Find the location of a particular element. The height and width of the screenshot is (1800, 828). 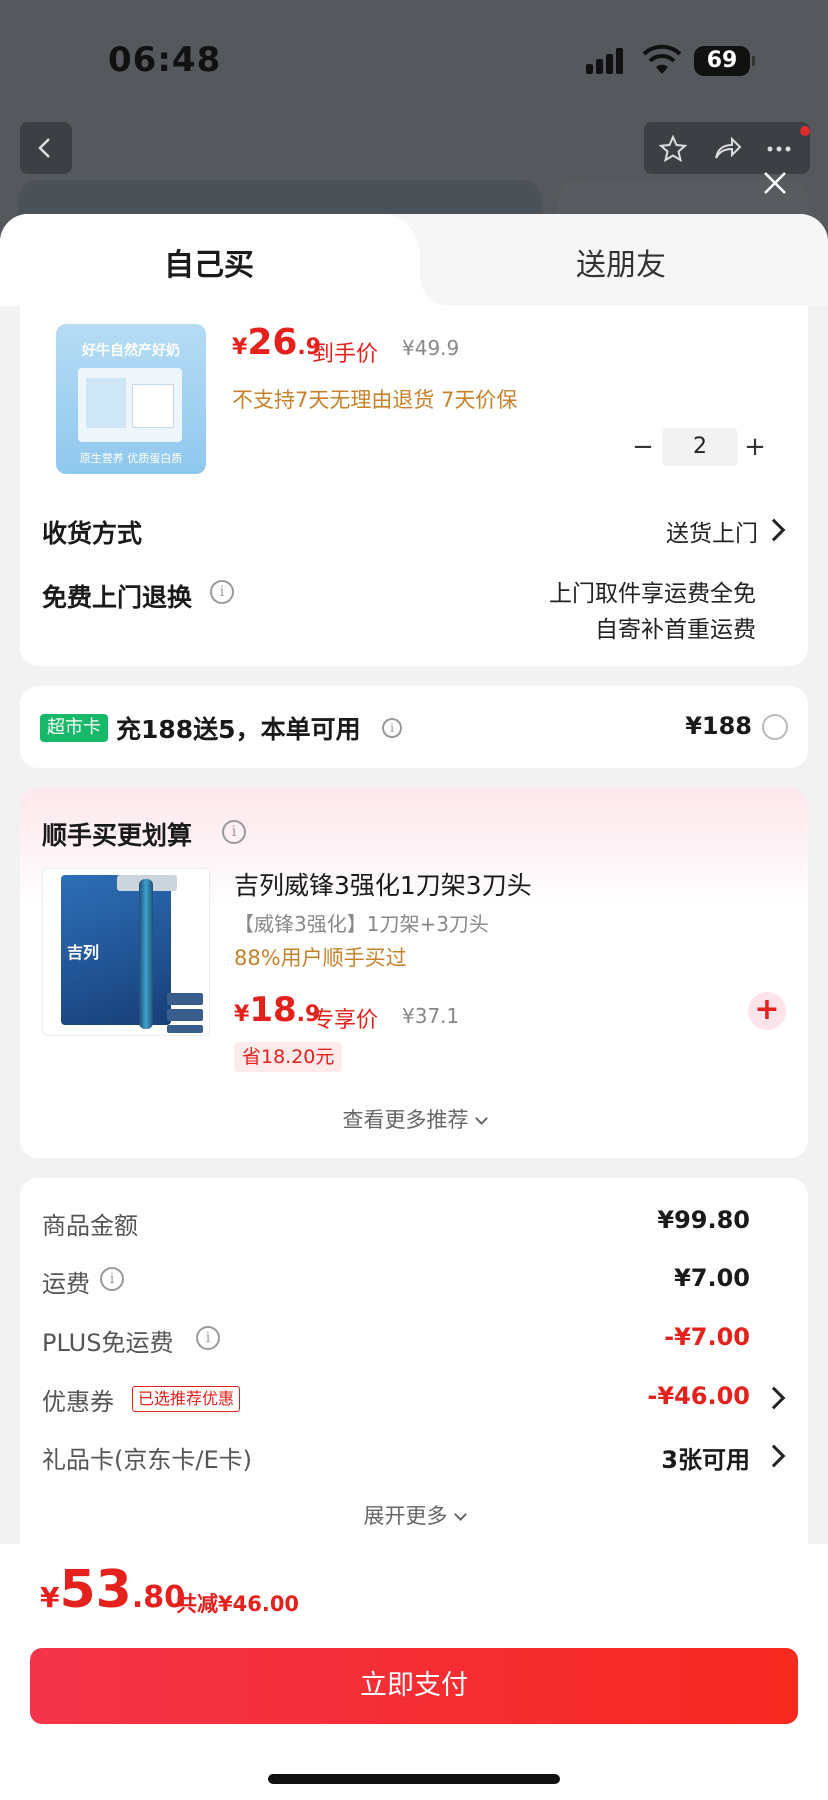

price-integer: 53 is located at coordinates (95, 1590).